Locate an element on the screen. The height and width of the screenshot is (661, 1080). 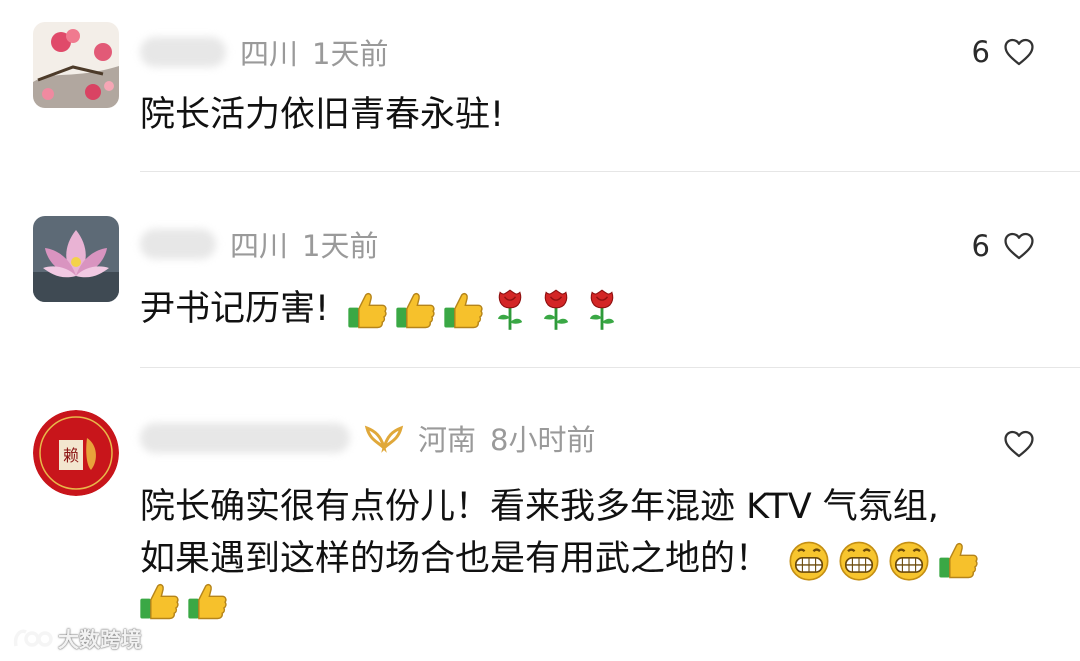
lotus-avatar-icon is located at coordinates (76, 259).